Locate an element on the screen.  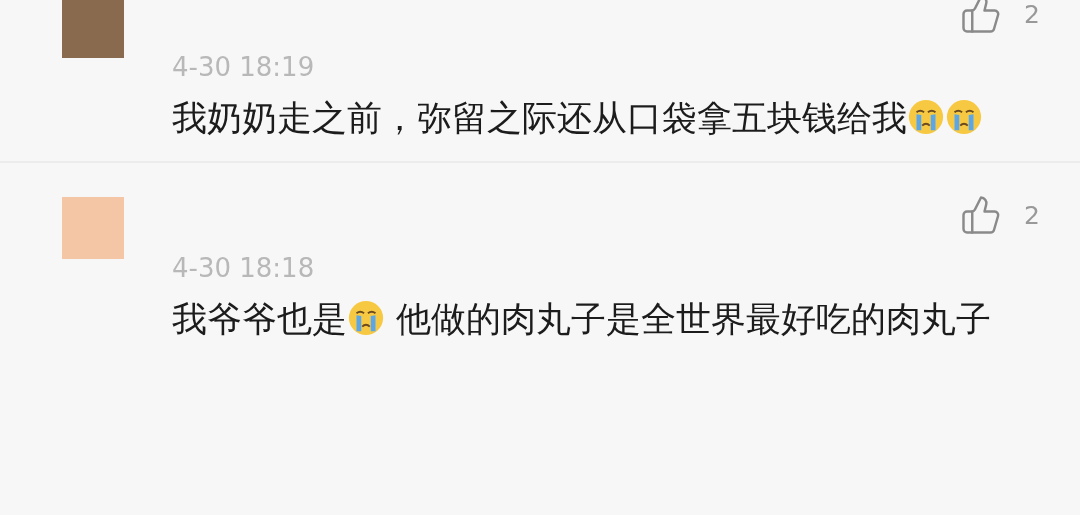
comment-text: 我奶奶走之前，弥留之际还从口袋拿五块钱给我 is located at coordinates (587, 118).